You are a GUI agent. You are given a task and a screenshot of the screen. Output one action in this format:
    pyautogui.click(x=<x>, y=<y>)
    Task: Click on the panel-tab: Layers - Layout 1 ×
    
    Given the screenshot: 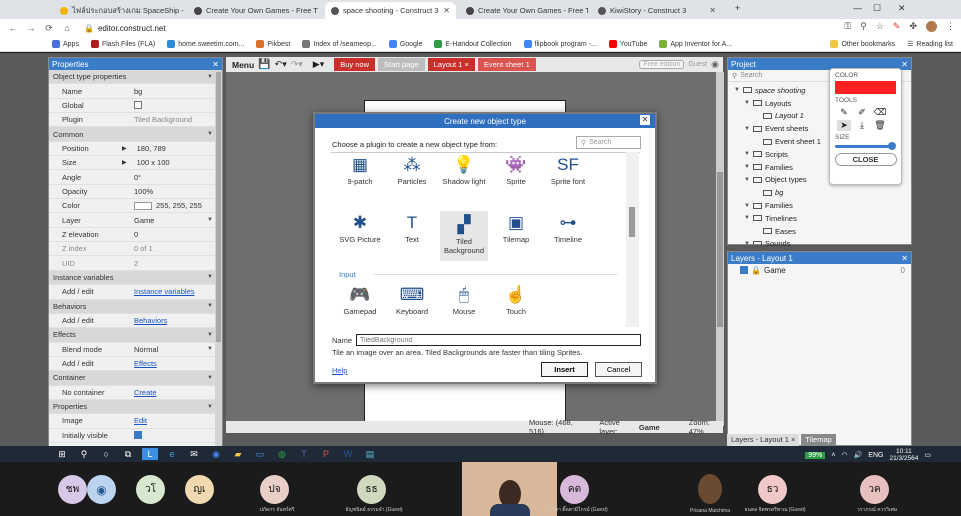 What is the action you would take?
    pyautogui.click(x=763, y=440)
    